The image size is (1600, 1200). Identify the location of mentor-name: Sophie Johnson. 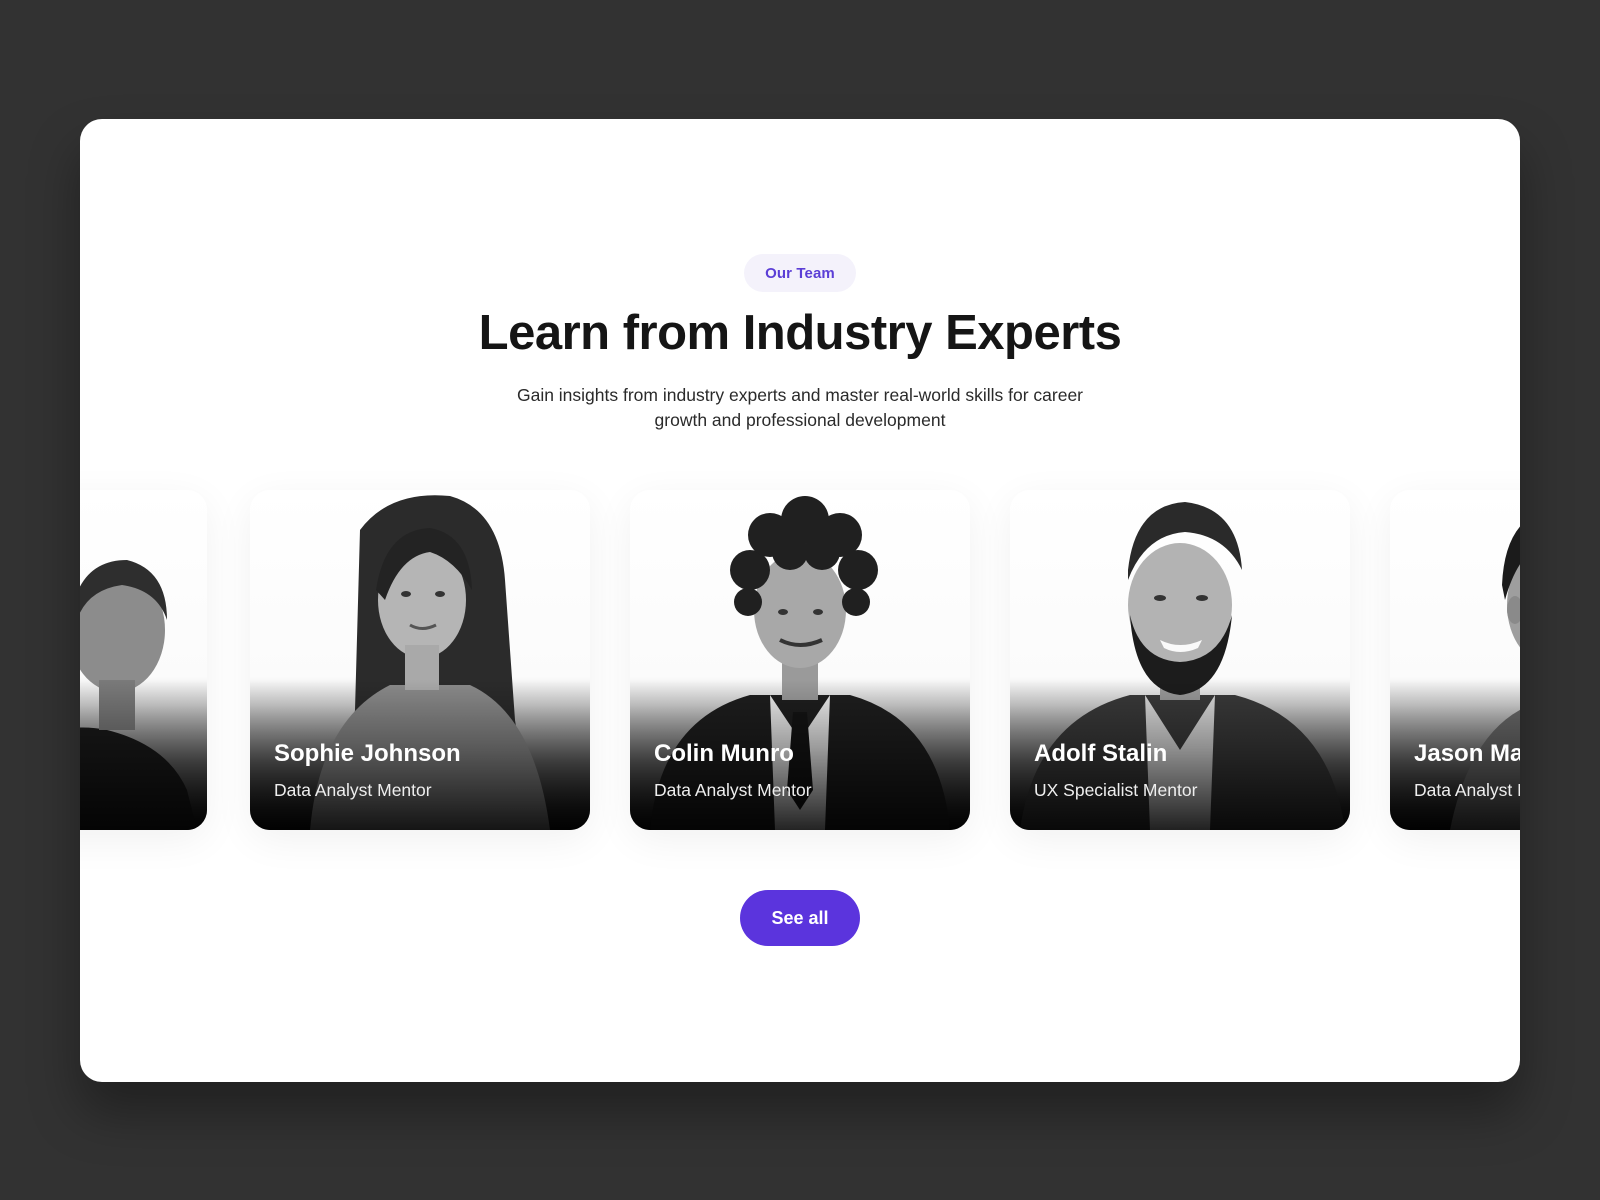
(367, 753).